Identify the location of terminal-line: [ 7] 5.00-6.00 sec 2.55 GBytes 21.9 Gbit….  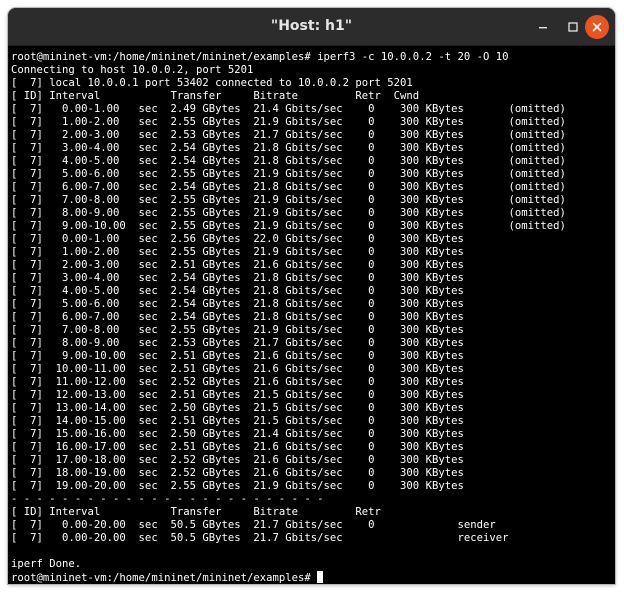
(288, 174).